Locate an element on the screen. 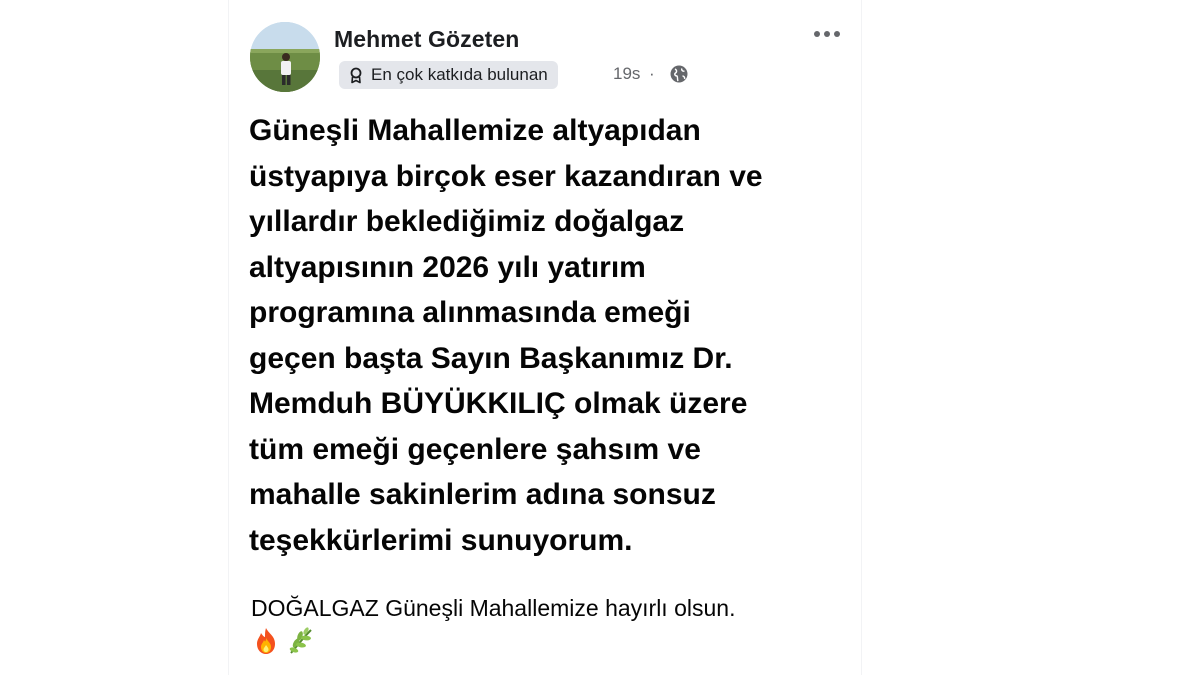 This screenshot has height=675, width=1200. globe-icon is located at coordinates (679, 74).